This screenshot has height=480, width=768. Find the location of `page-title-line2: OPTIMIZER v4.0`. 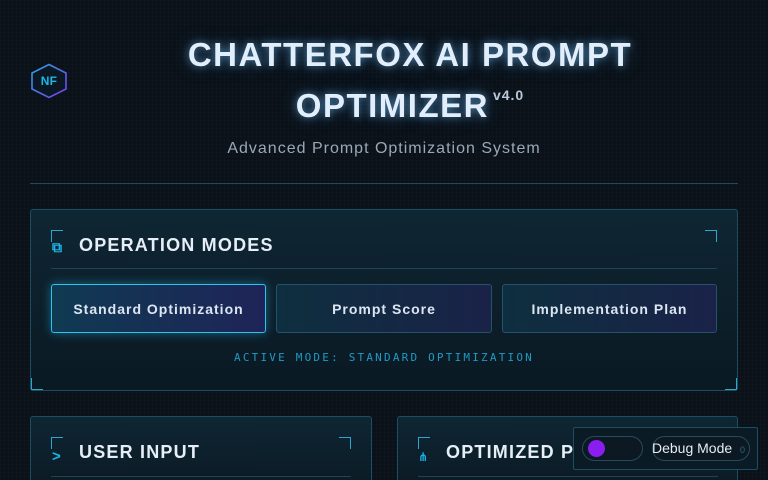

page-title-line2: OPTIMIZER v4.0 is located at coordinates (384, 106).